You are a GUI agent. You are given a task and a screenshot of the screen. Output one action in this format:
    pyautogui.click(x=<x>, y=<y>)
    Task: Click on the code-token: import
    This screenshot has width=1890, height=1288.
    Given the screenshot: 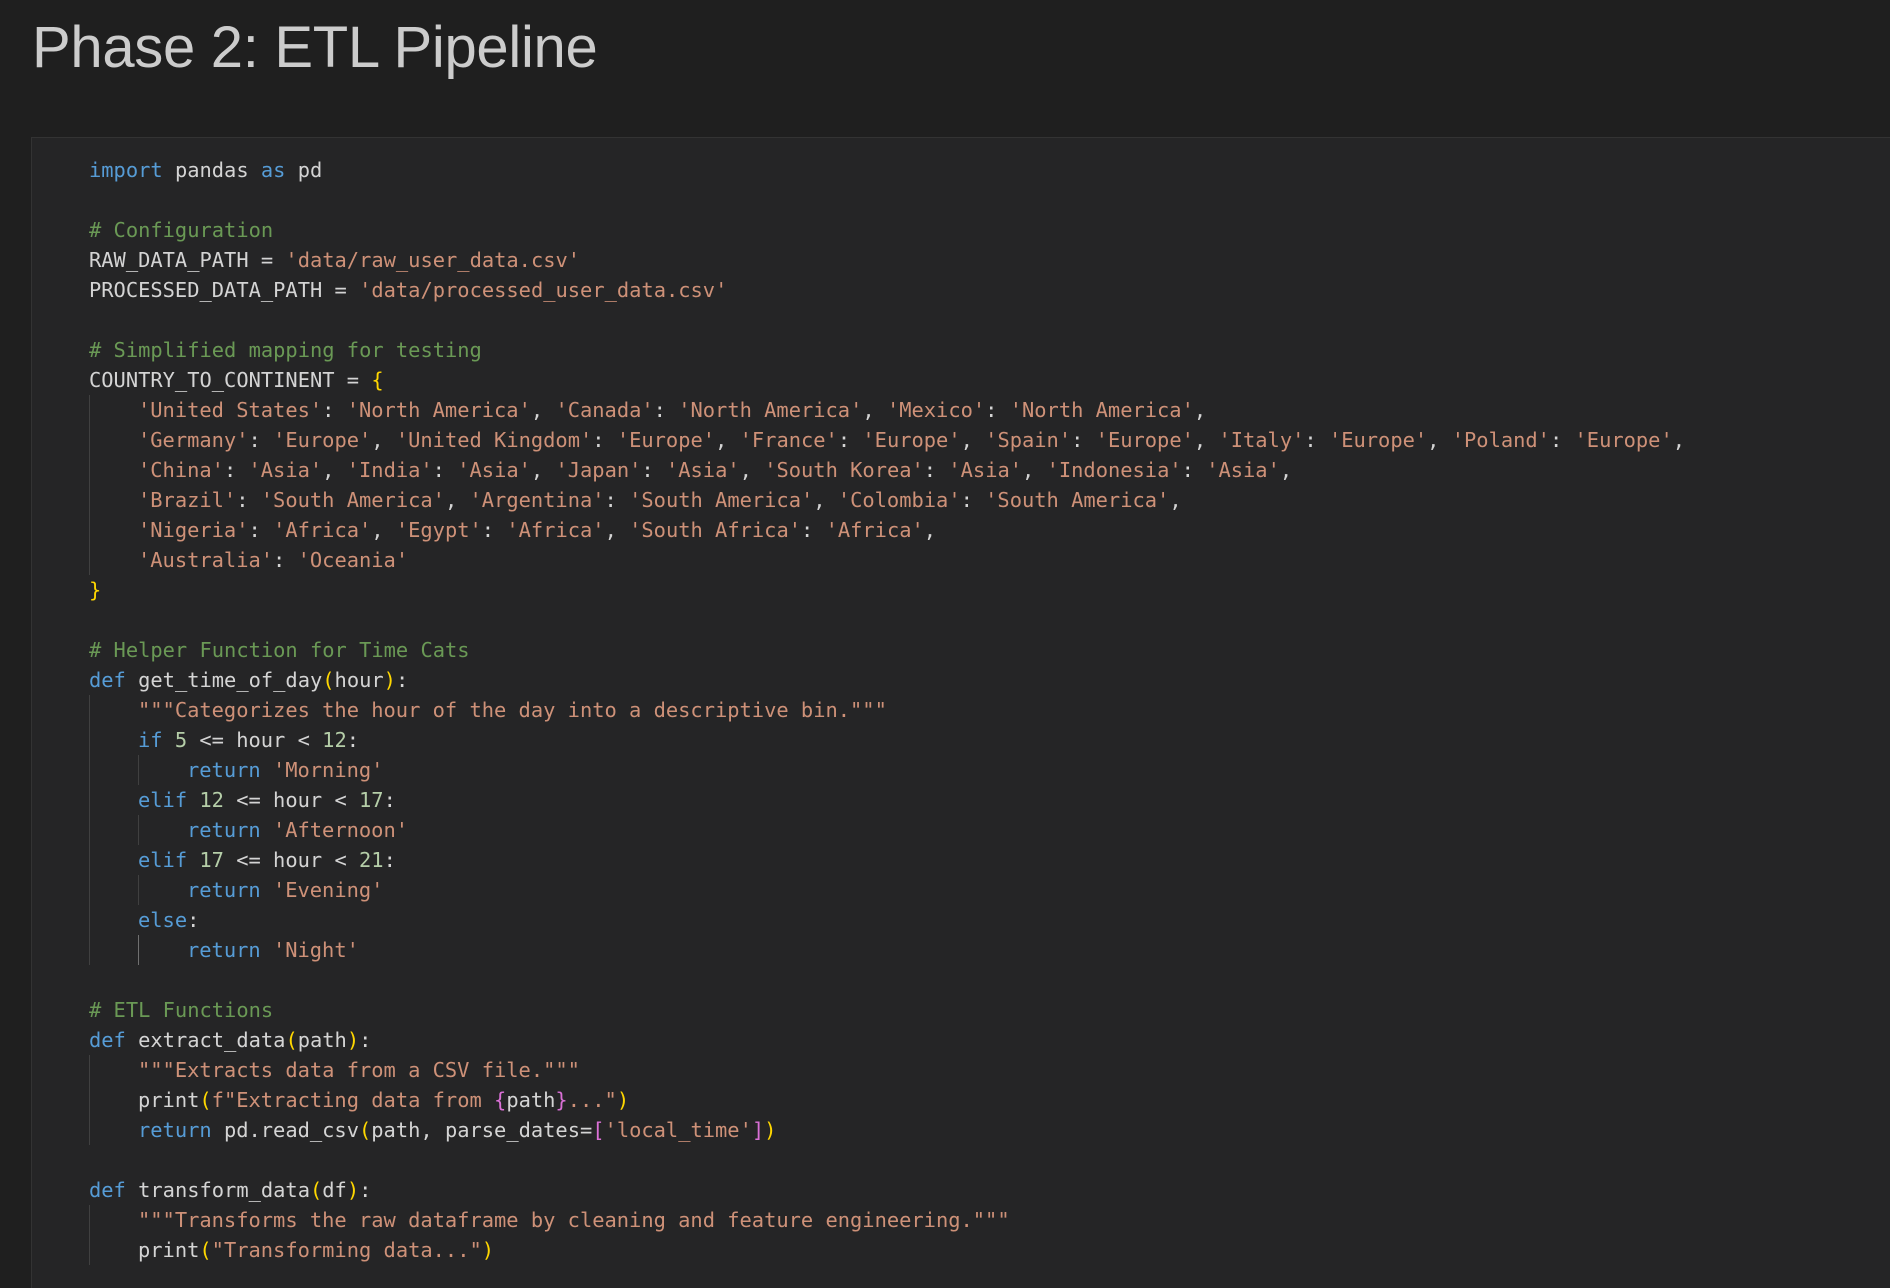 What is the action you would take?
    pyautogui.click(x=126, y=170)
    